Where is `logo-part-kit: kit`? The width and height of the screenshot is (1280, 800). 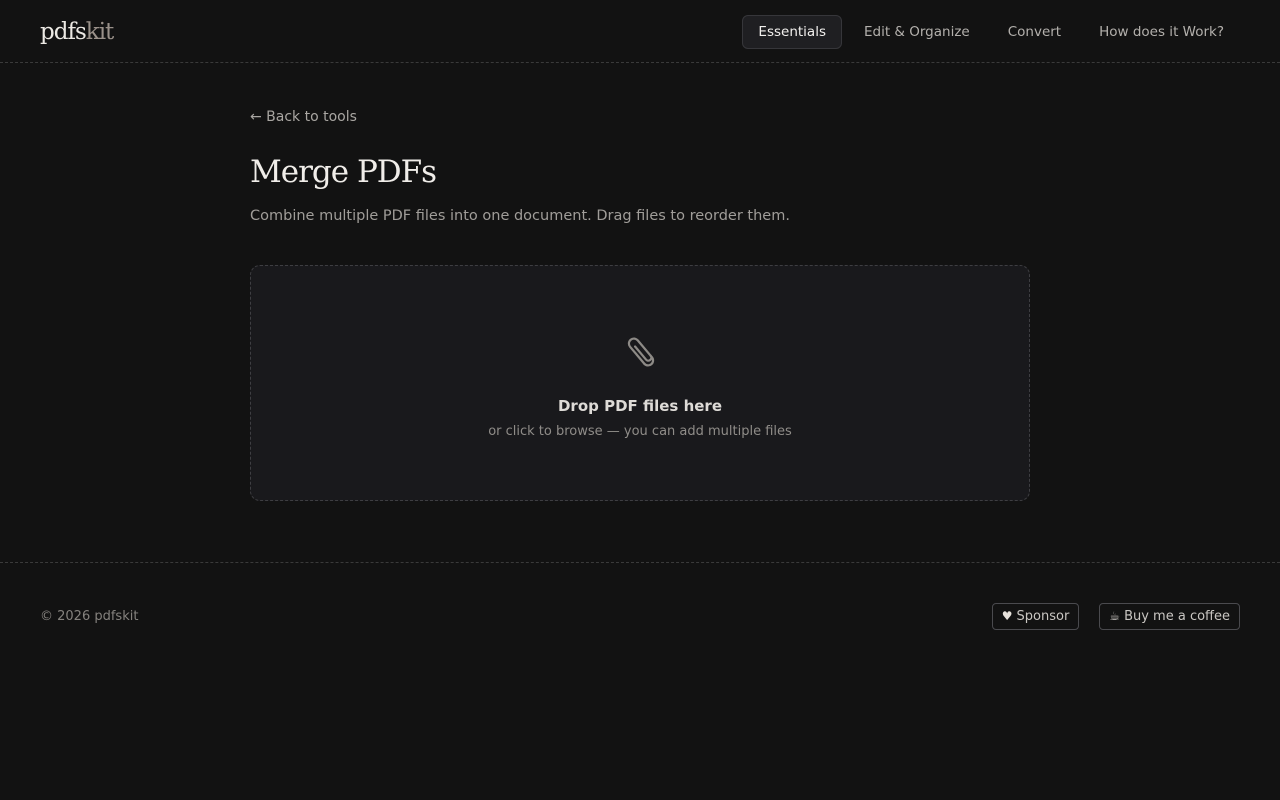
logo-part-kit: kit is located at coordinates (100, 32).